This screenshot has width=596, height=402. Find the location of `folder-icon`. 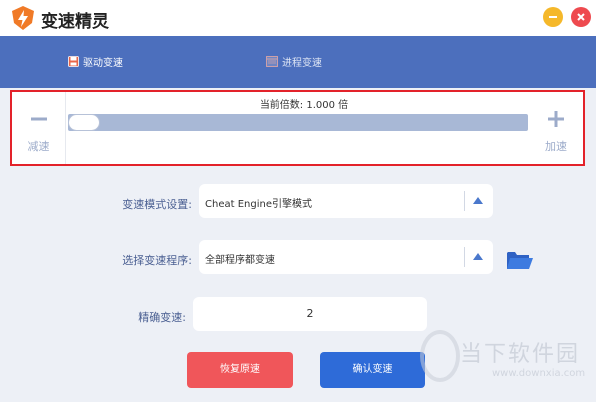

folder-icon is located at coordinates (520, 260).